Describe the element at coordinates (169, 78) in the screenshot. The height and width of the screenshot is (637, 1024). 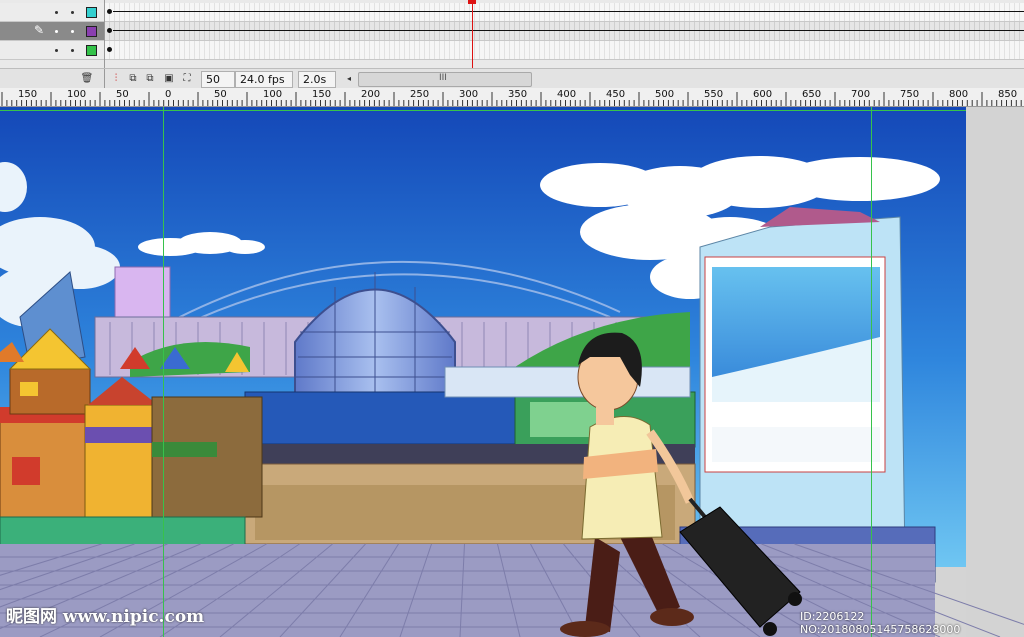
I see `edit-multiple-frames-icon: ▣` at that location.